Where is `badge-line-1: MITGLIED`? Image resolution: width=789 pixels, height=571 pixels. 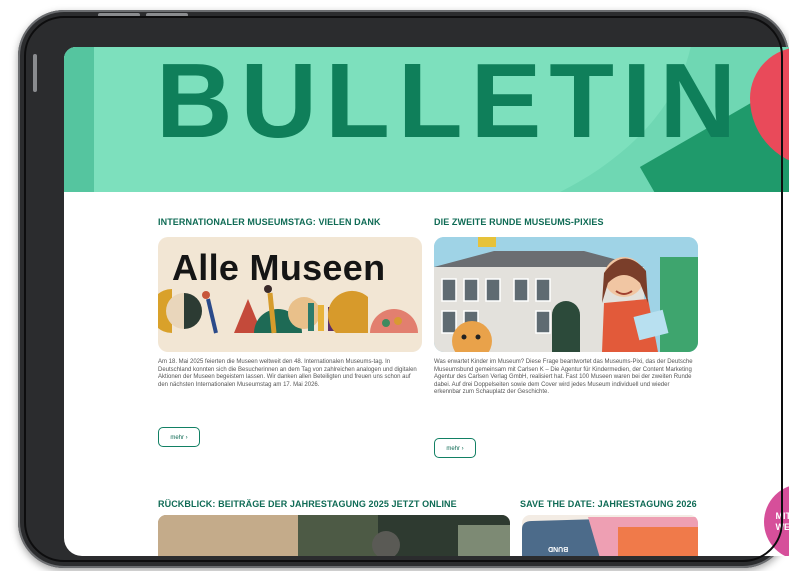
badge-line-1: MITGLIED is located at coordinates (782, 516).